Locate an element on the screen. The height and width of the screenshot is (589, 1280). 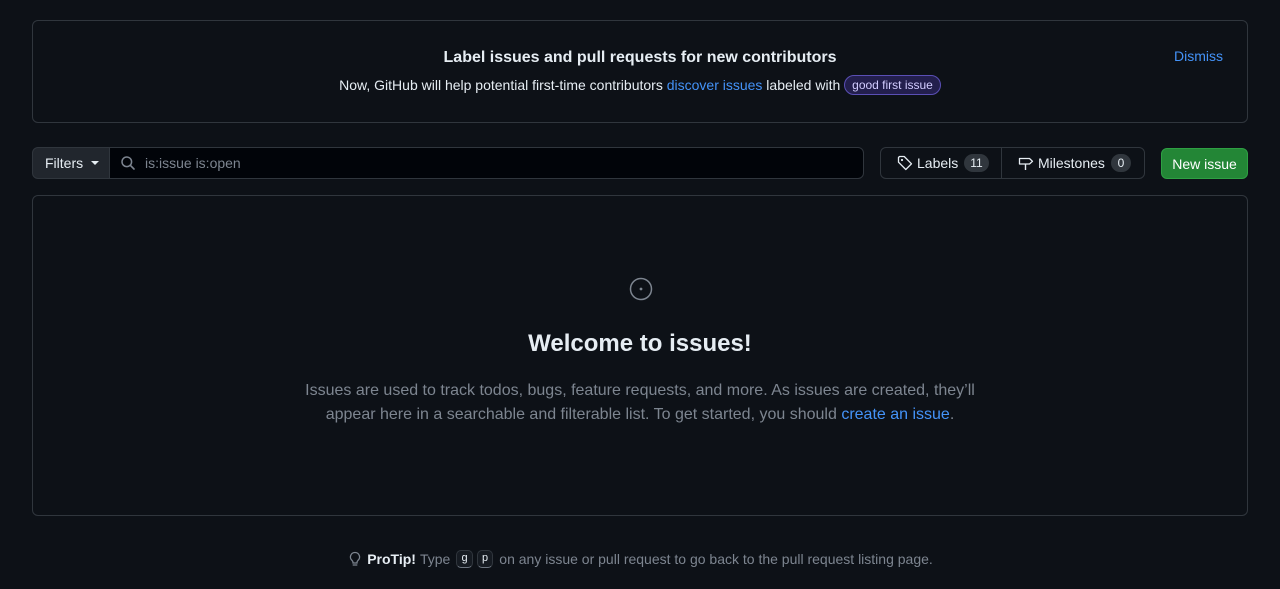
protip-text-before: Type is located at coordinates (435, 559).